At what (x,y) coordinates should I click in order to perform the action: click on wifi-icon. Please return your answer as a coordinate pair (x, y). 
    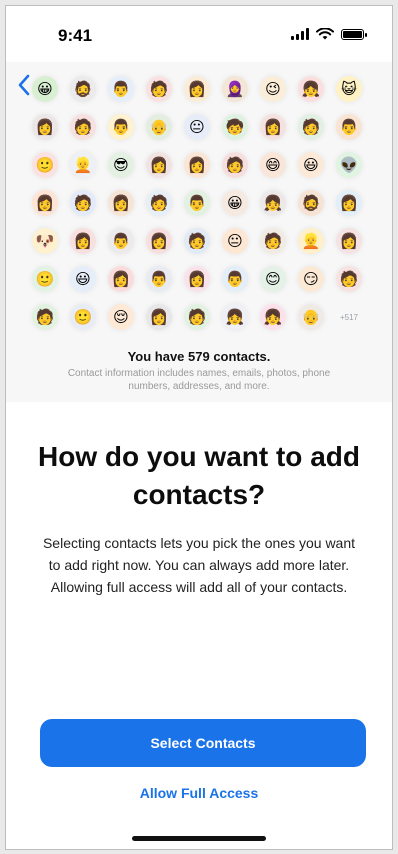
    Looking at the image, I should click on (325, 34).